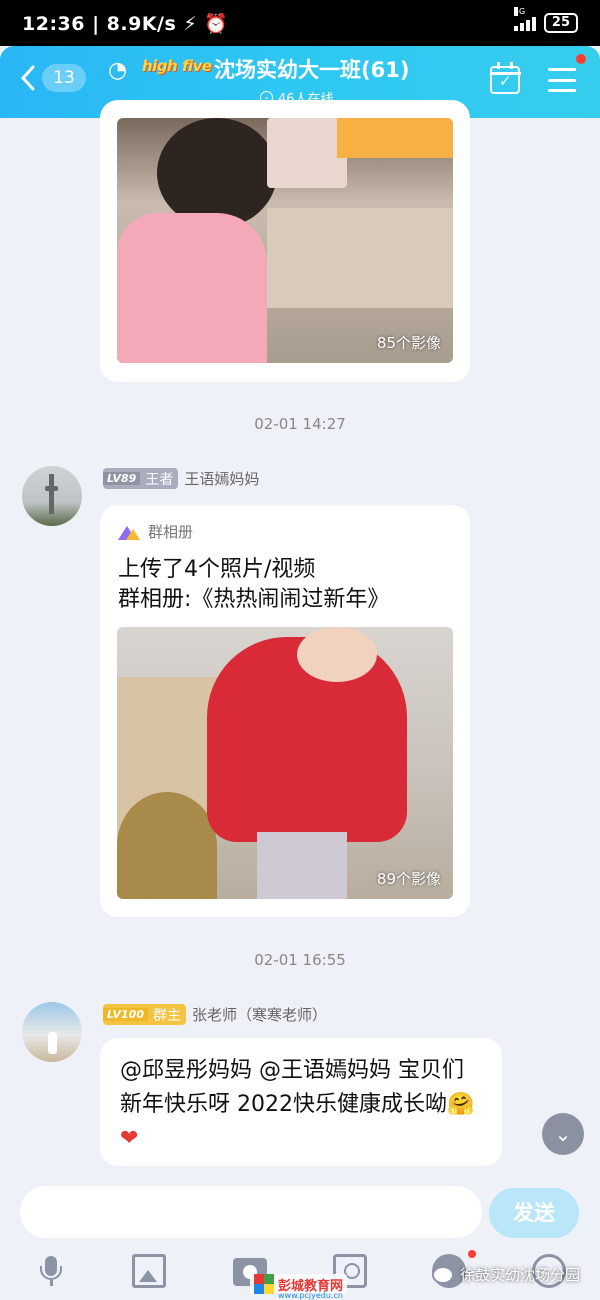 Image resolution: width=600 pixels, height=1300 pixels. What do you see at coordinates (254, 584) in the screenshot?
I see `album-description: 上传了4个照片/视频 群相册:《热热闹闹过新年》` at bounding box center [254, 584].